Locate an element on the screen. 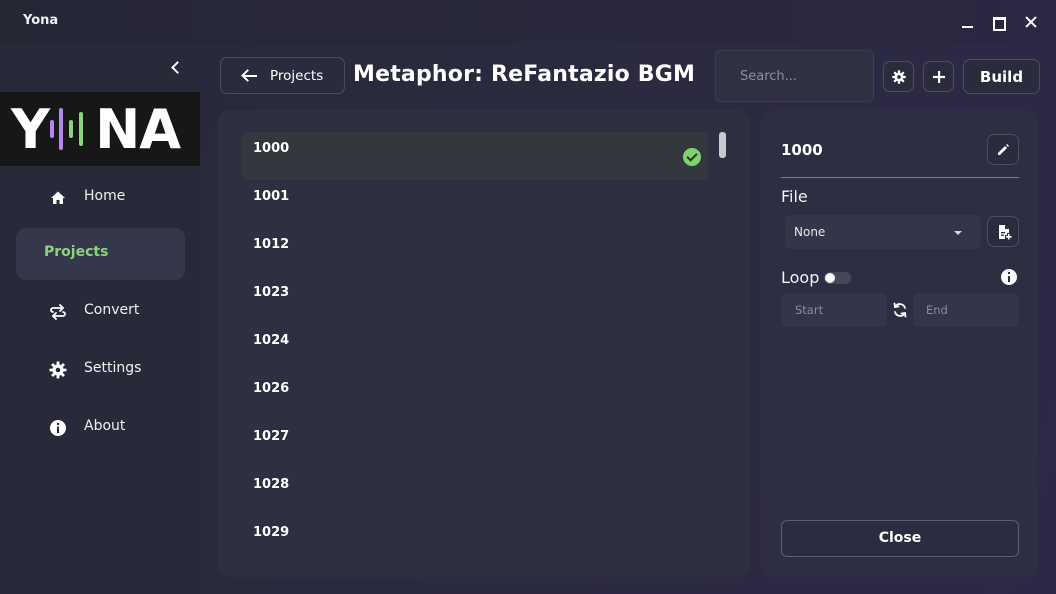 The height and width of the screenshot is (594, 1056). arrow-left-icon is located at coordinates (250, 76).